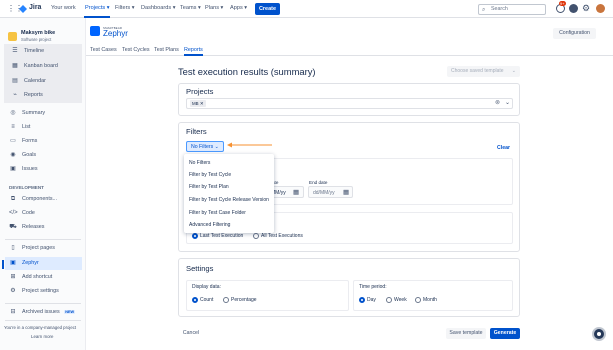  I want to click on last-test-execution-radio, so click(195, 236).